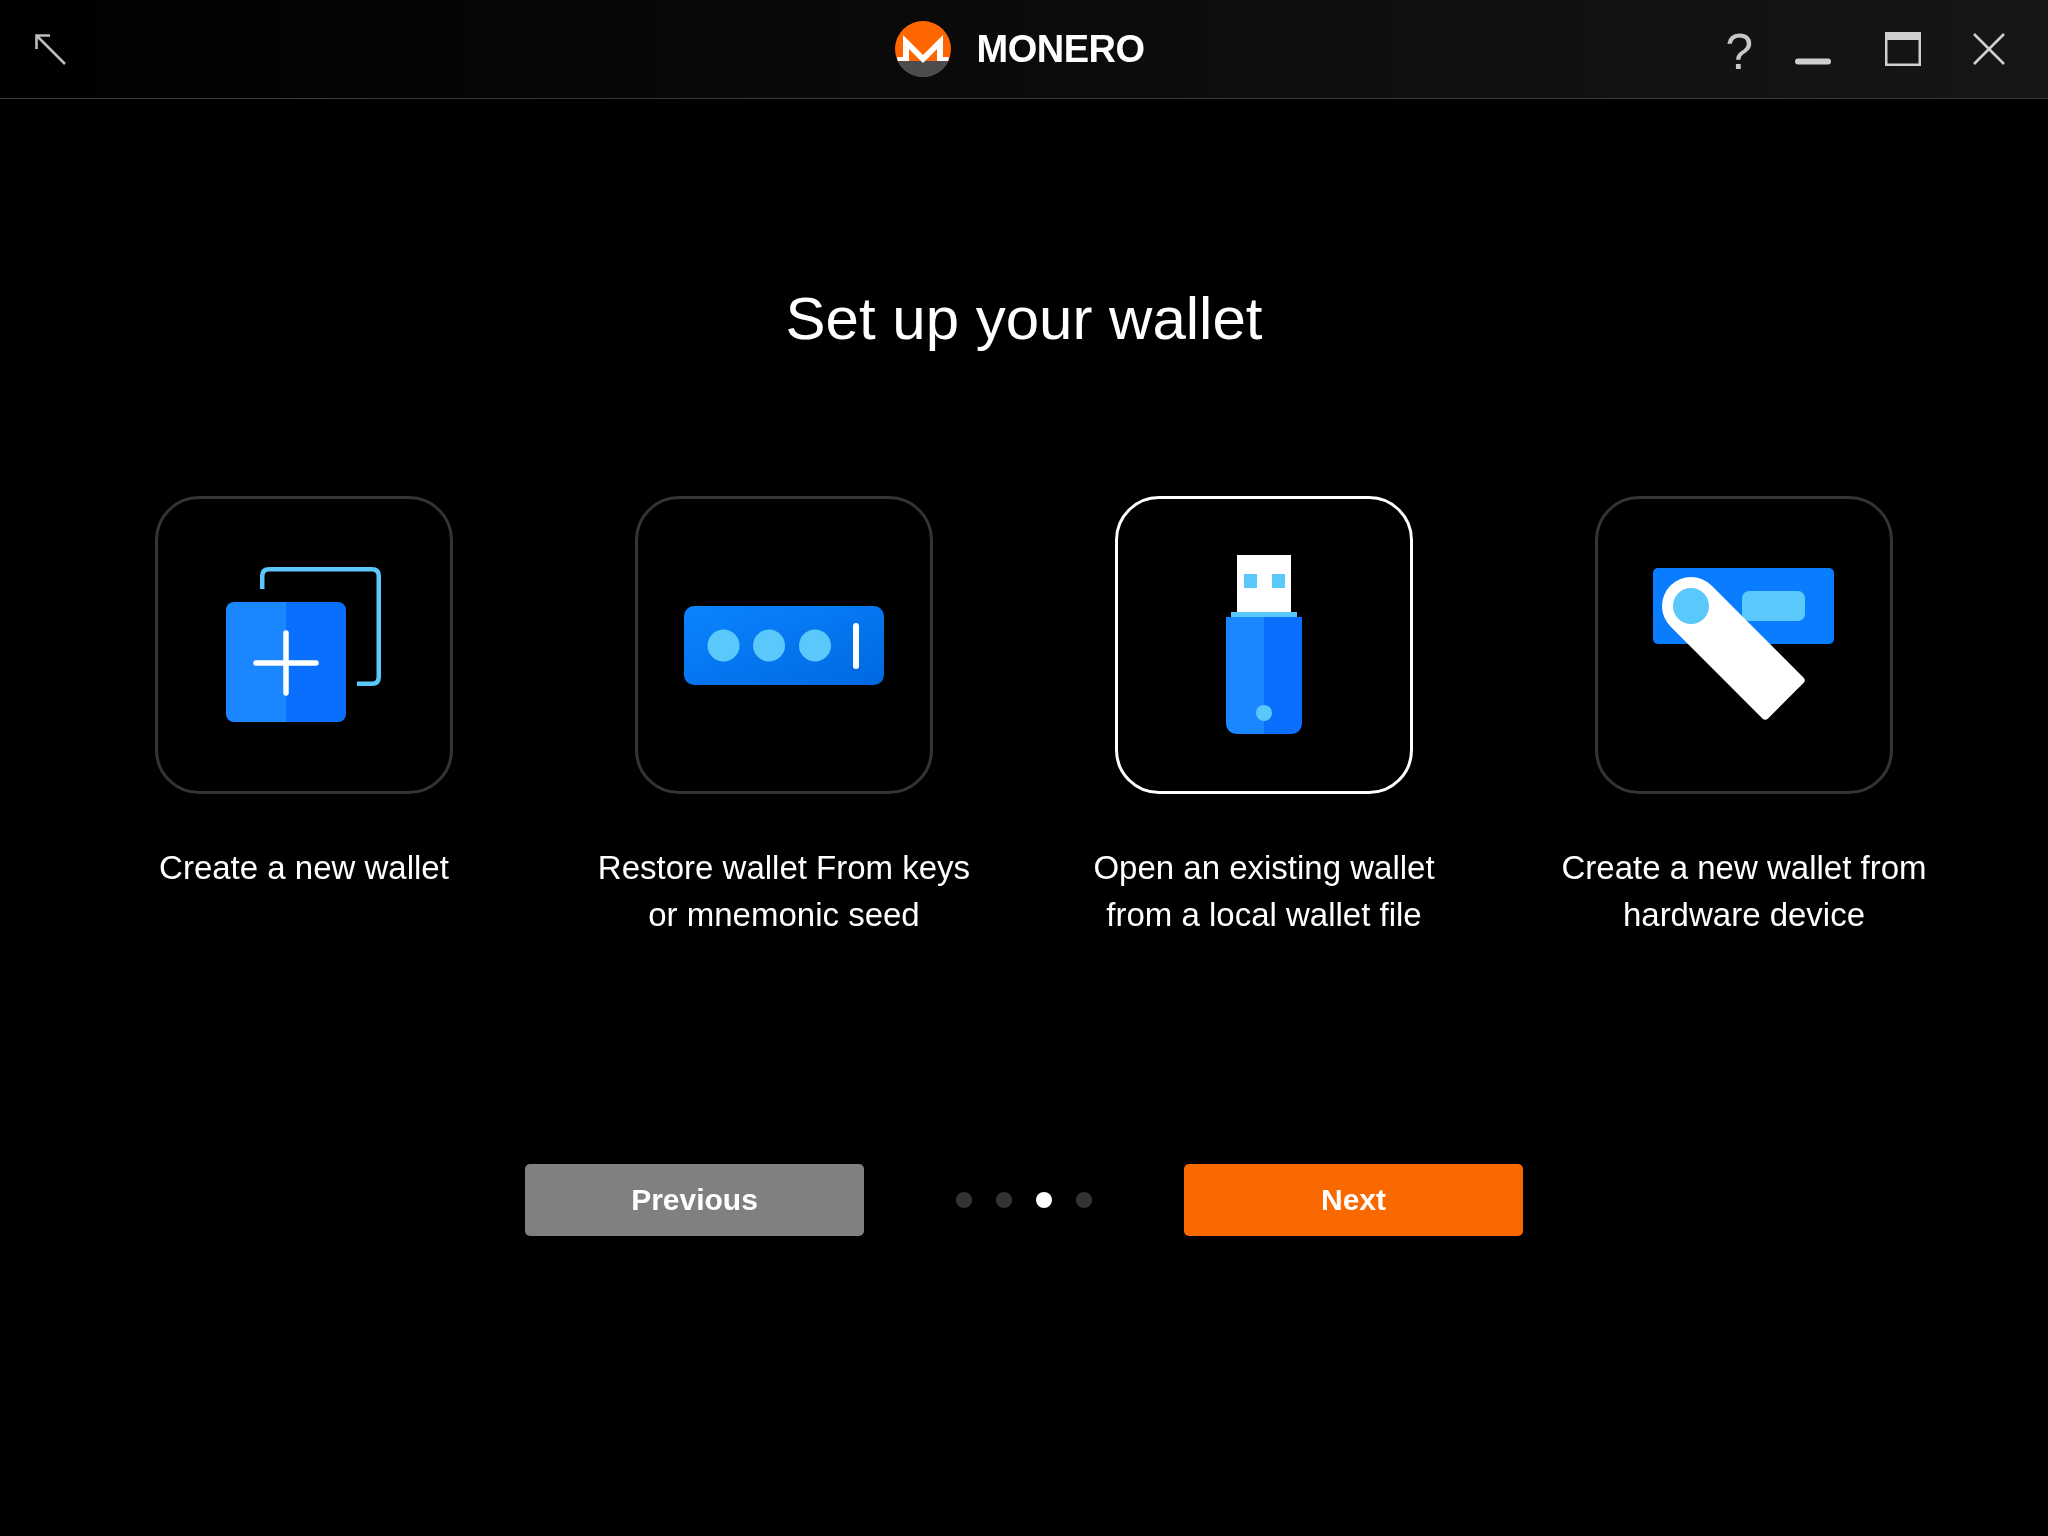 This screenshot has width=2048, height=1536. What do you see at coordinates (694, 1200) in the screenshot?
I see `previous-button: Previous` at bounding box center [694, 1200].